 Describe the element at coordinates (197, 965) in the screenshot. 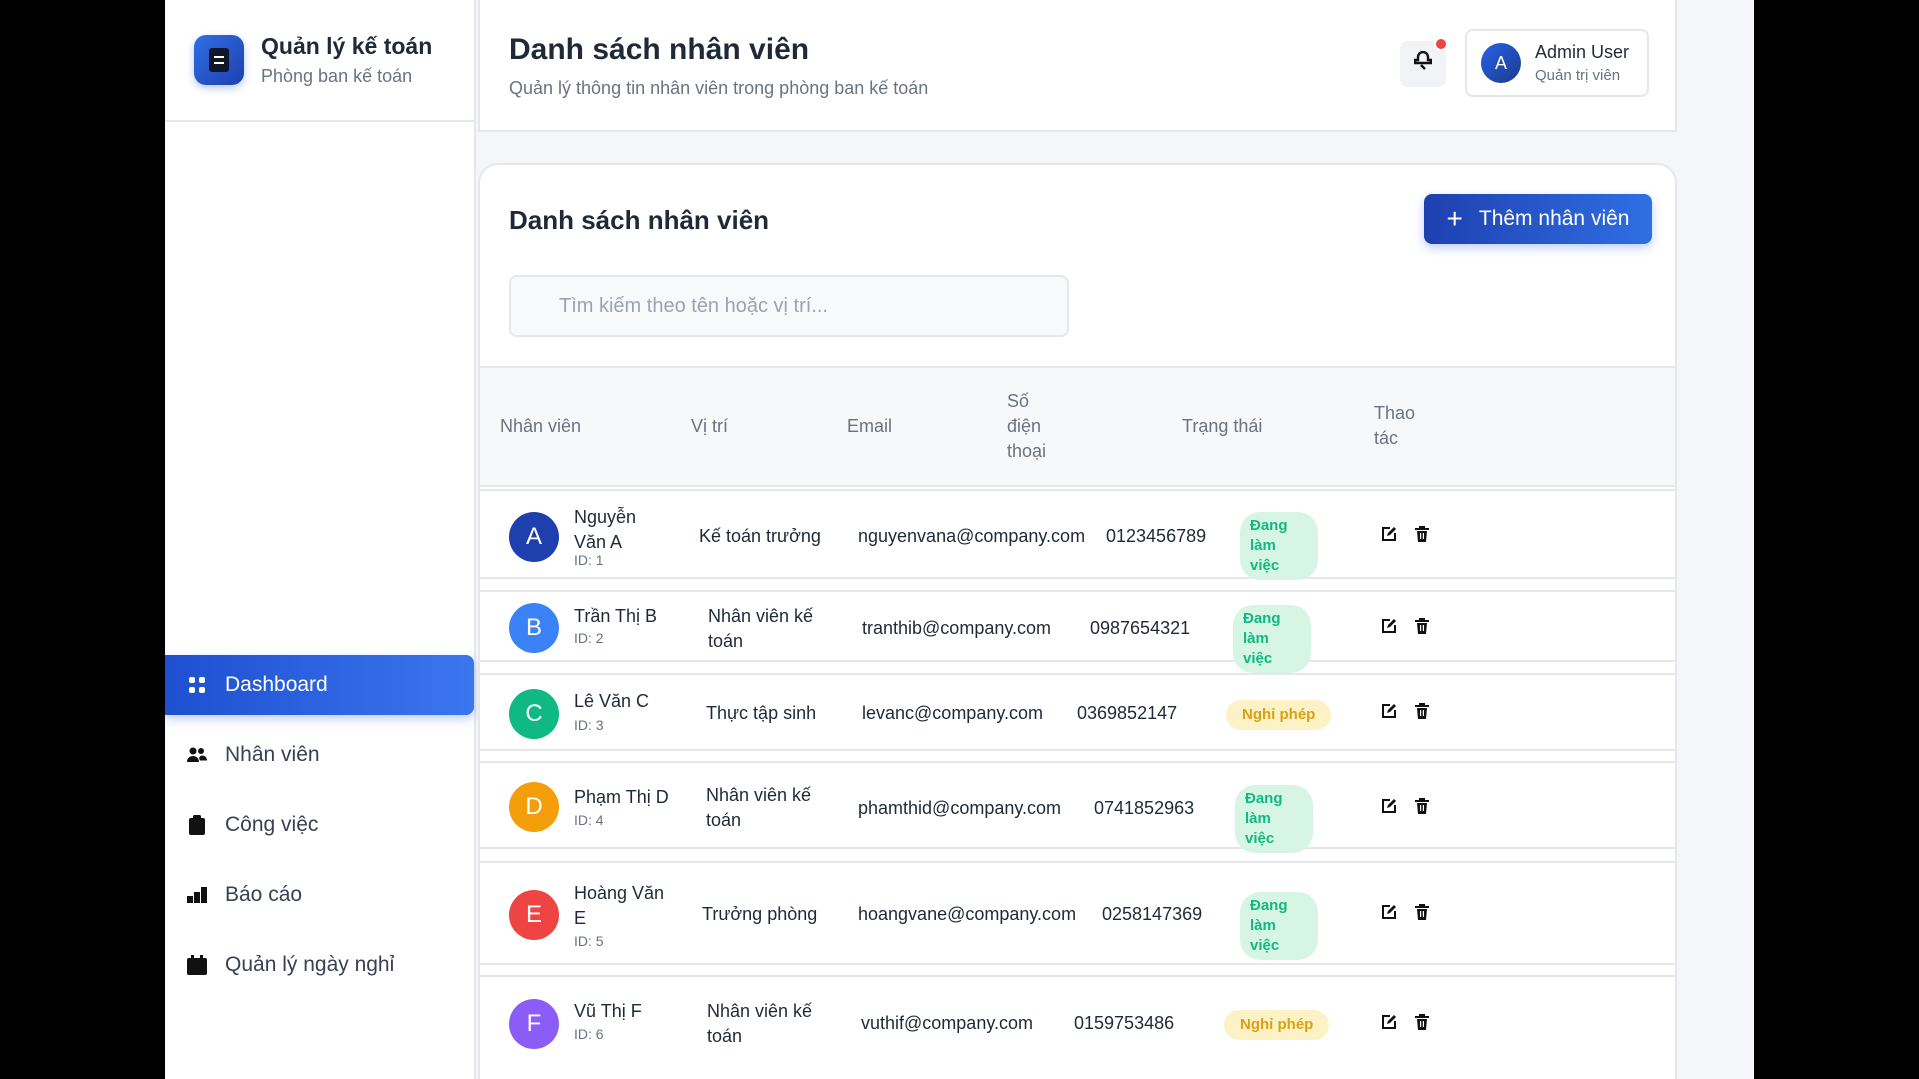

I see `calendar-icon` at that location.